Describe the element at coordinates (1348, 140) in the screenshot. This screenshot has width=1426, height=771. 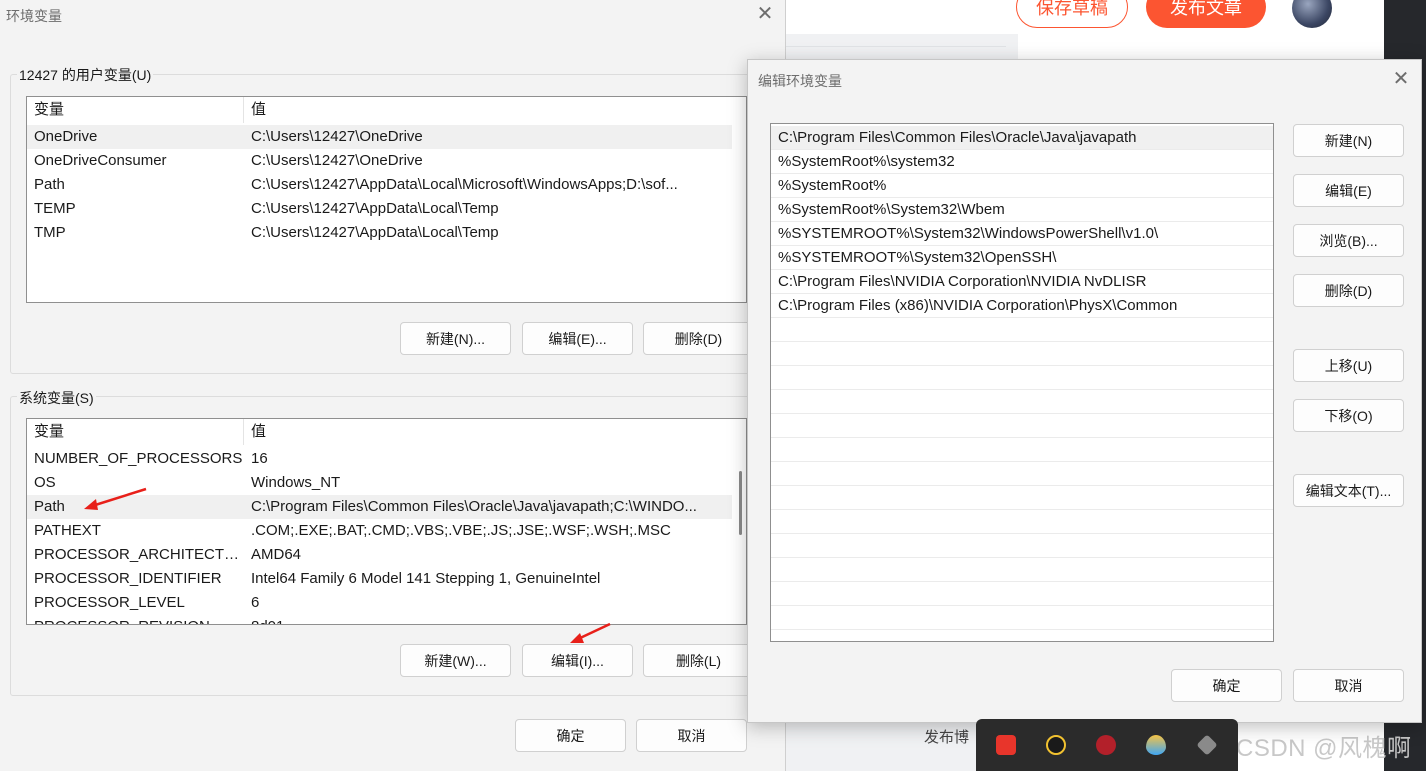
I see `path-new-button: 新建(N)` at that location.